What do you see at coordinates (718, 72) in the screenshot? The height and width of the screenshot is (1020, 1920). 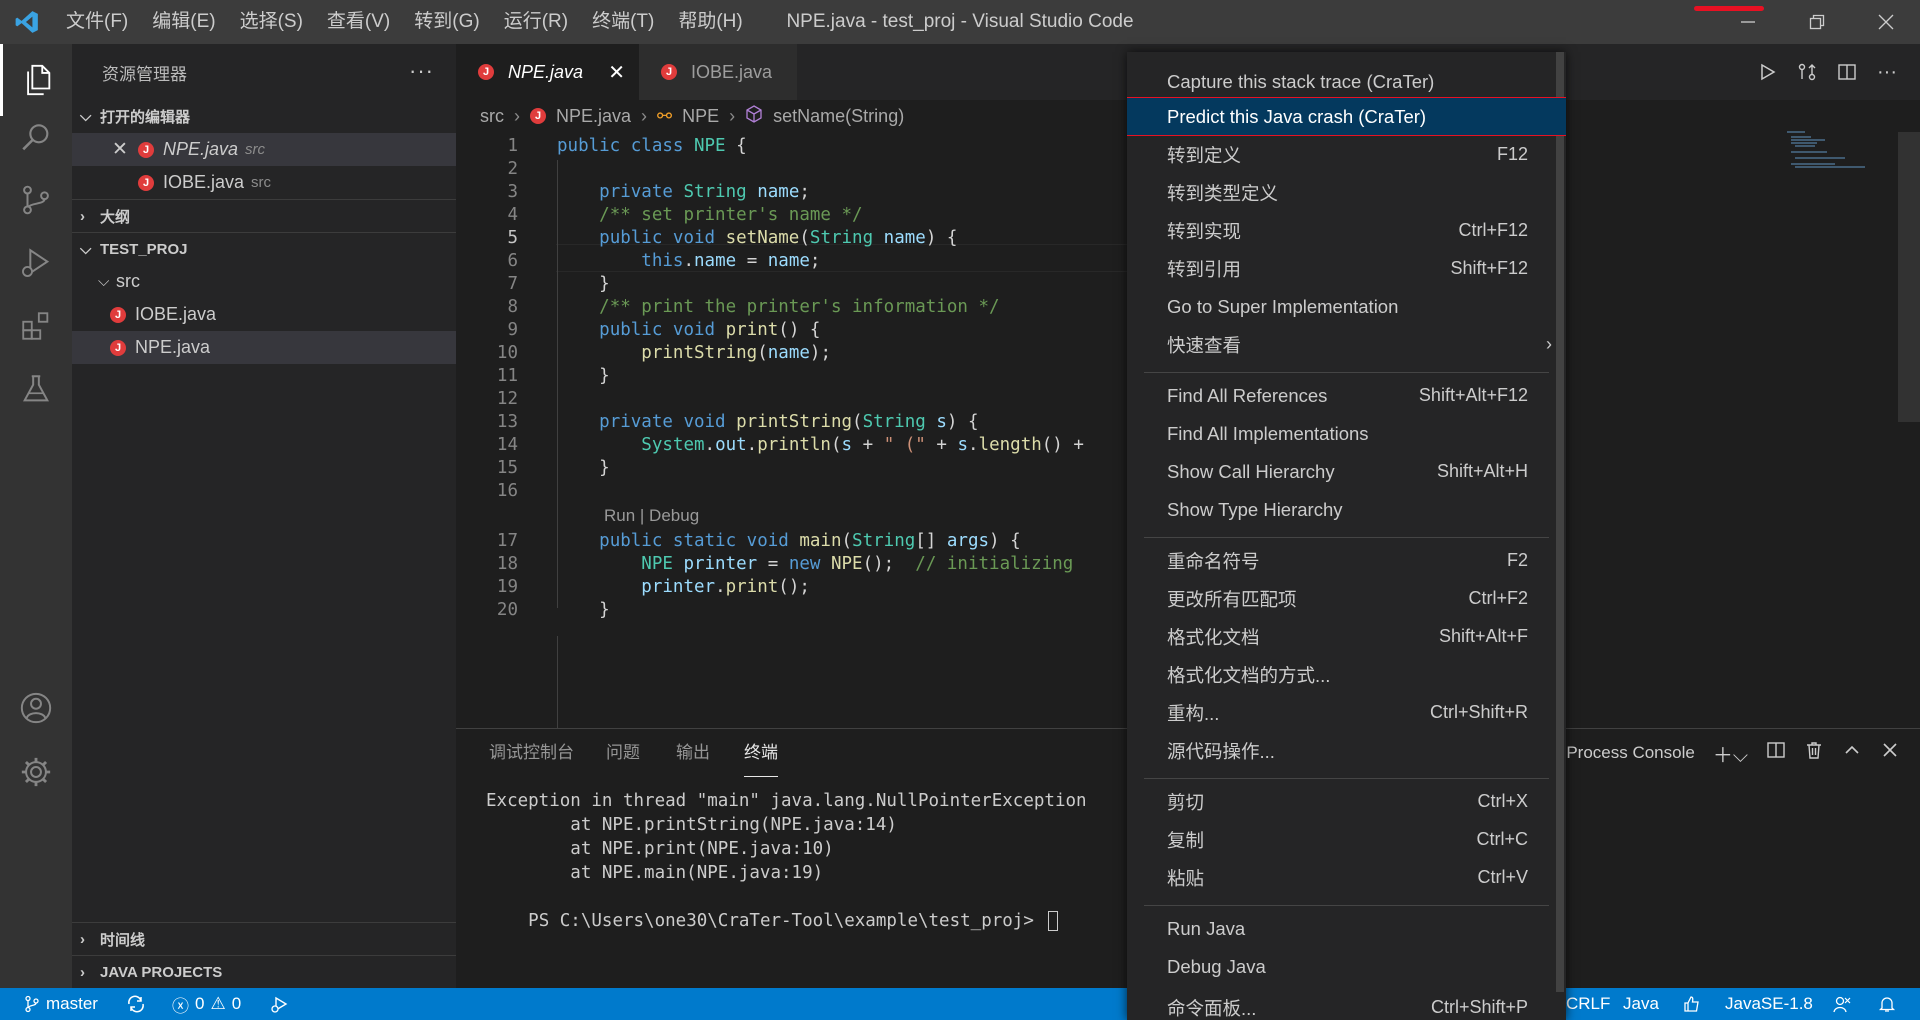 I see `tab-iobe-java: J IOBE.java` at bounding box center [718, 72].